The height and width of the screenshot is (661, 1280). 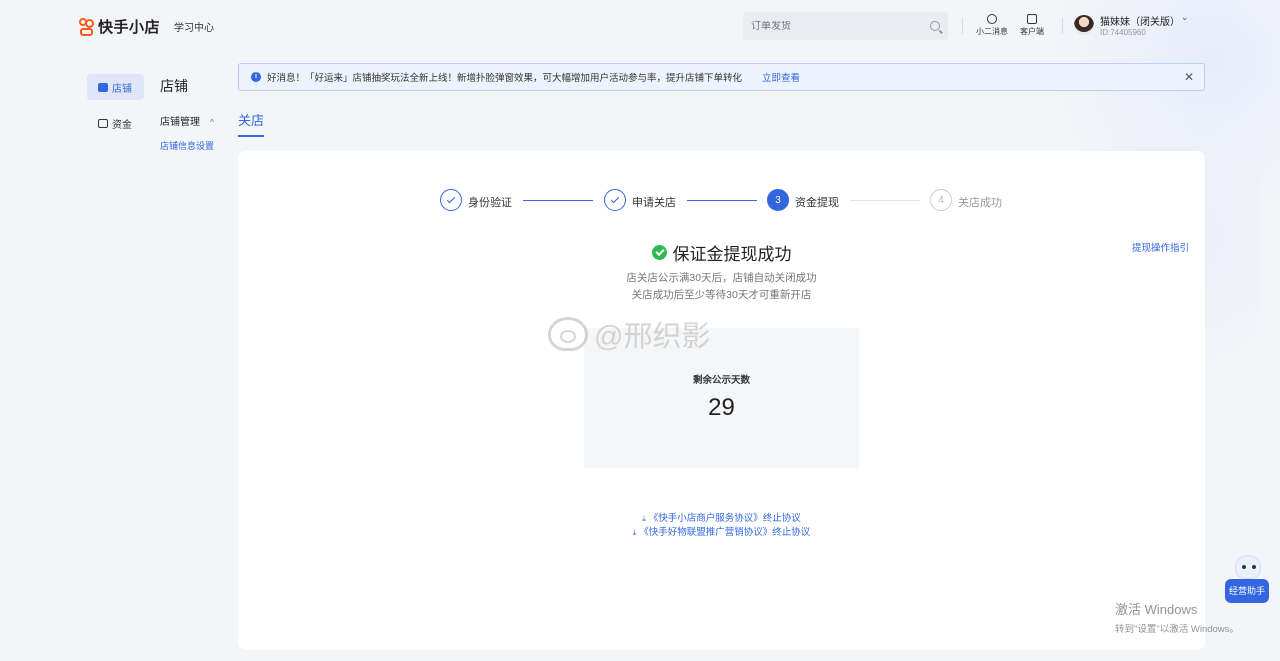 What do you see at coordinates (721, 380) in the screenshot?
I see `remaining-days-label: 剩余公示天数` at bounding box center [721, 380].